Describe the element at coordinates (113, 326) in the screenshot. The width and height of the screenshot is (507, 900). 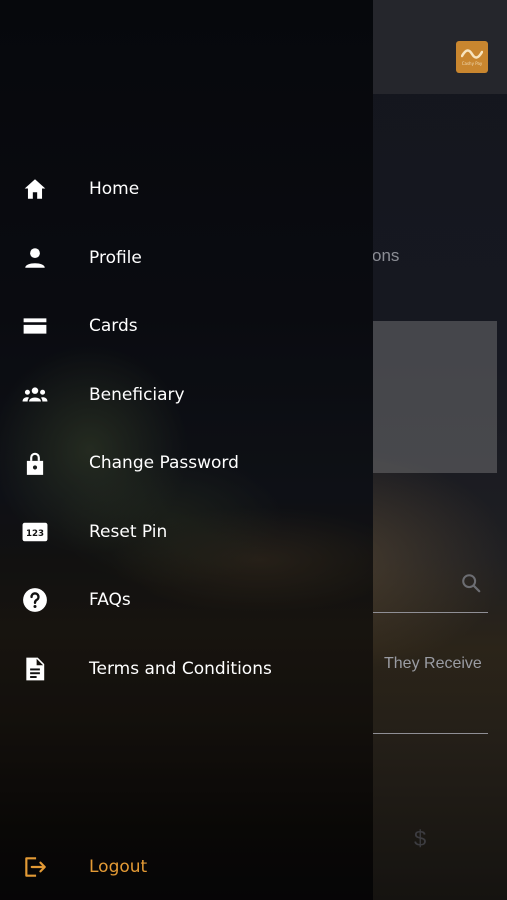
I see `menu-label: Cards` at that location.